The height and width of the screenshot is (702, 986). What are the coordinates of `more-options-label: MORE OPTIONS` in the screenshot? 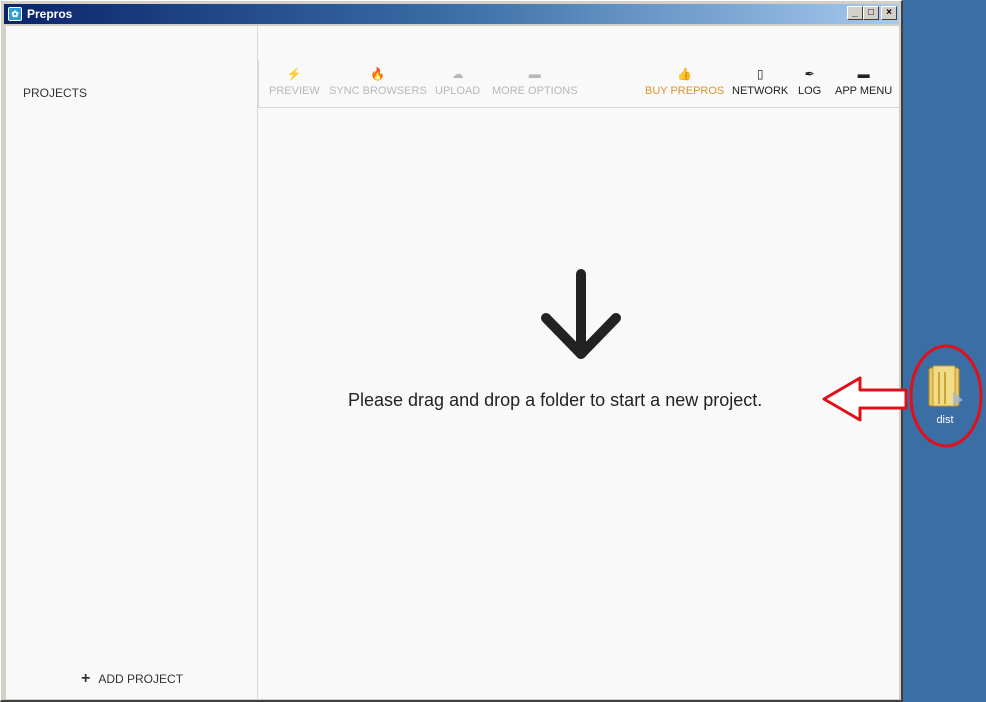 It's located at (535, 91).